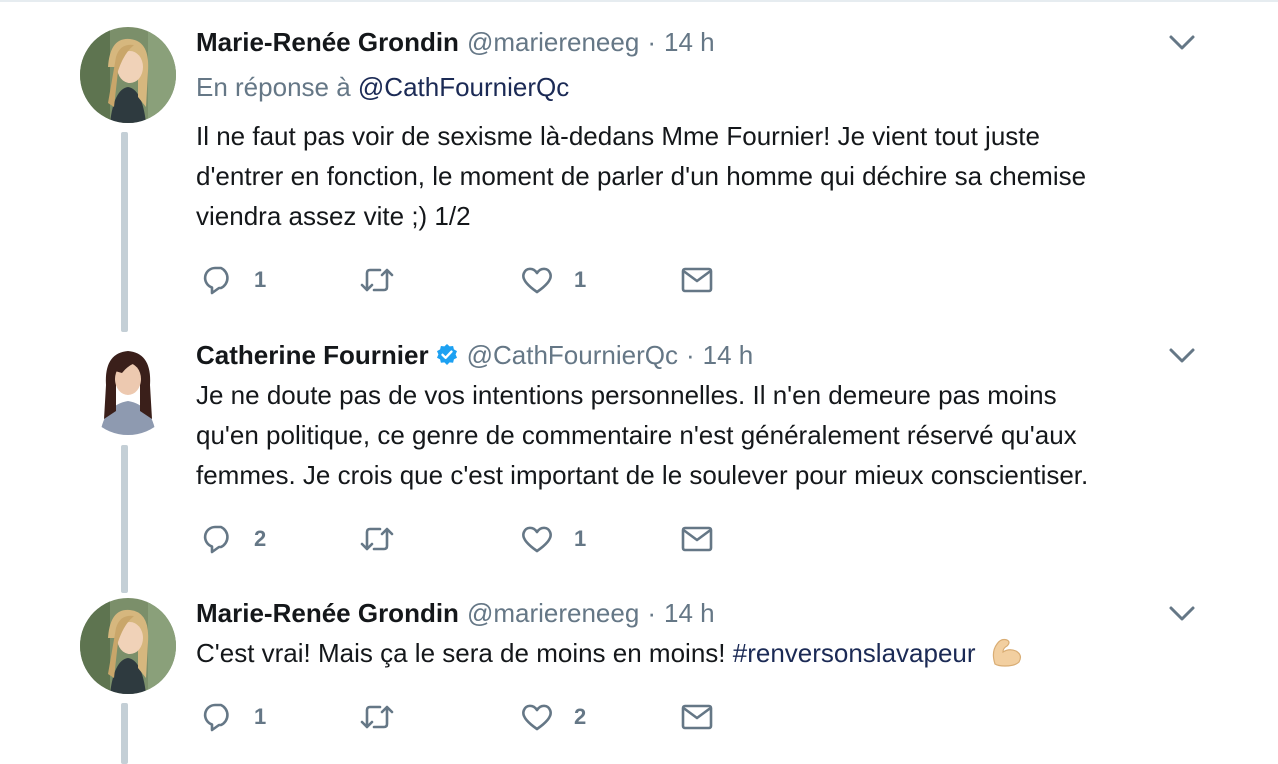 The width and height of the screenshot is (1278, 764). What do you see at coordinates (312, 355) in the screenshot?
I see `author-name: Catherine Fournier` at bounding box center [312, 355].